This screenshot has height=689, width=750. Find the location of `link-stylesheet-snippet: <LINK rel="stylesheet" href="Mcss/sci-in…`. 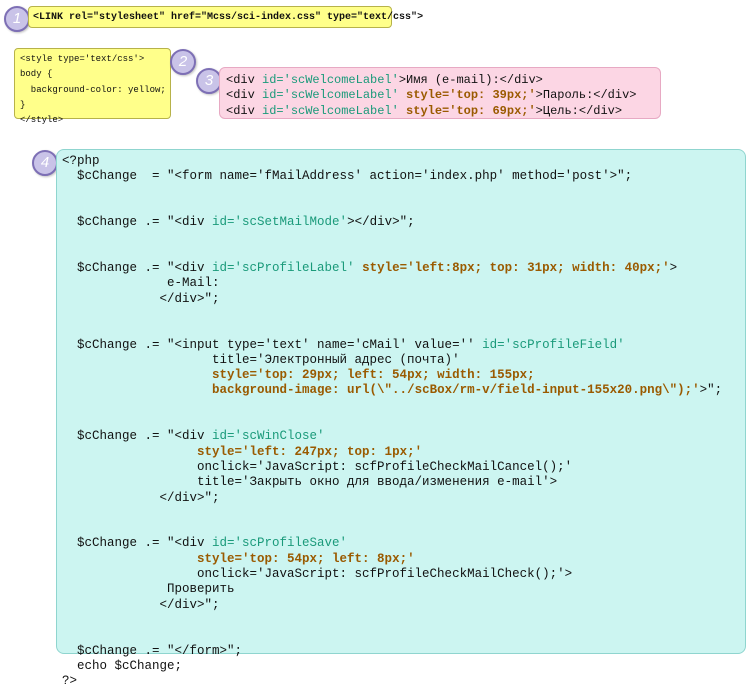

link-stylesheet-snippet: <LINK rel="stylesheet" href="Mcss/sci-in… is located at coordinates (225, 17).